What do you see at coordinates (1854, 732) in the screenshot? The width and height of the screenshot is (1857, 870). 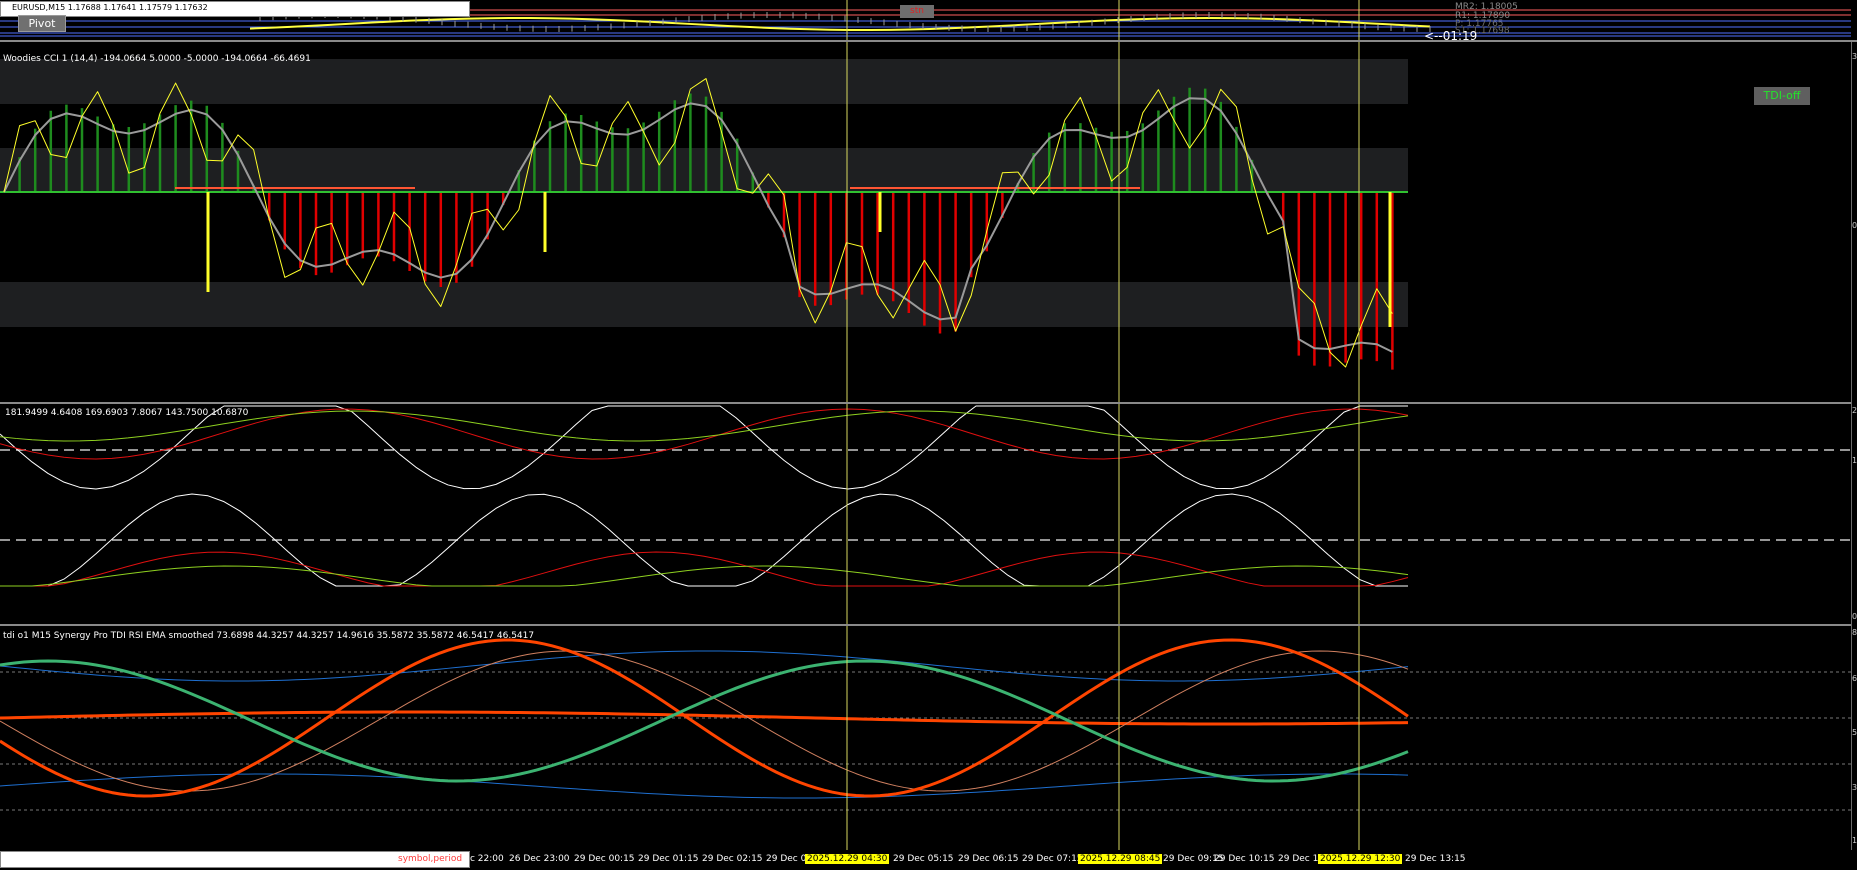 I see `scale-label: 5` at bounding box center [1854, 732].